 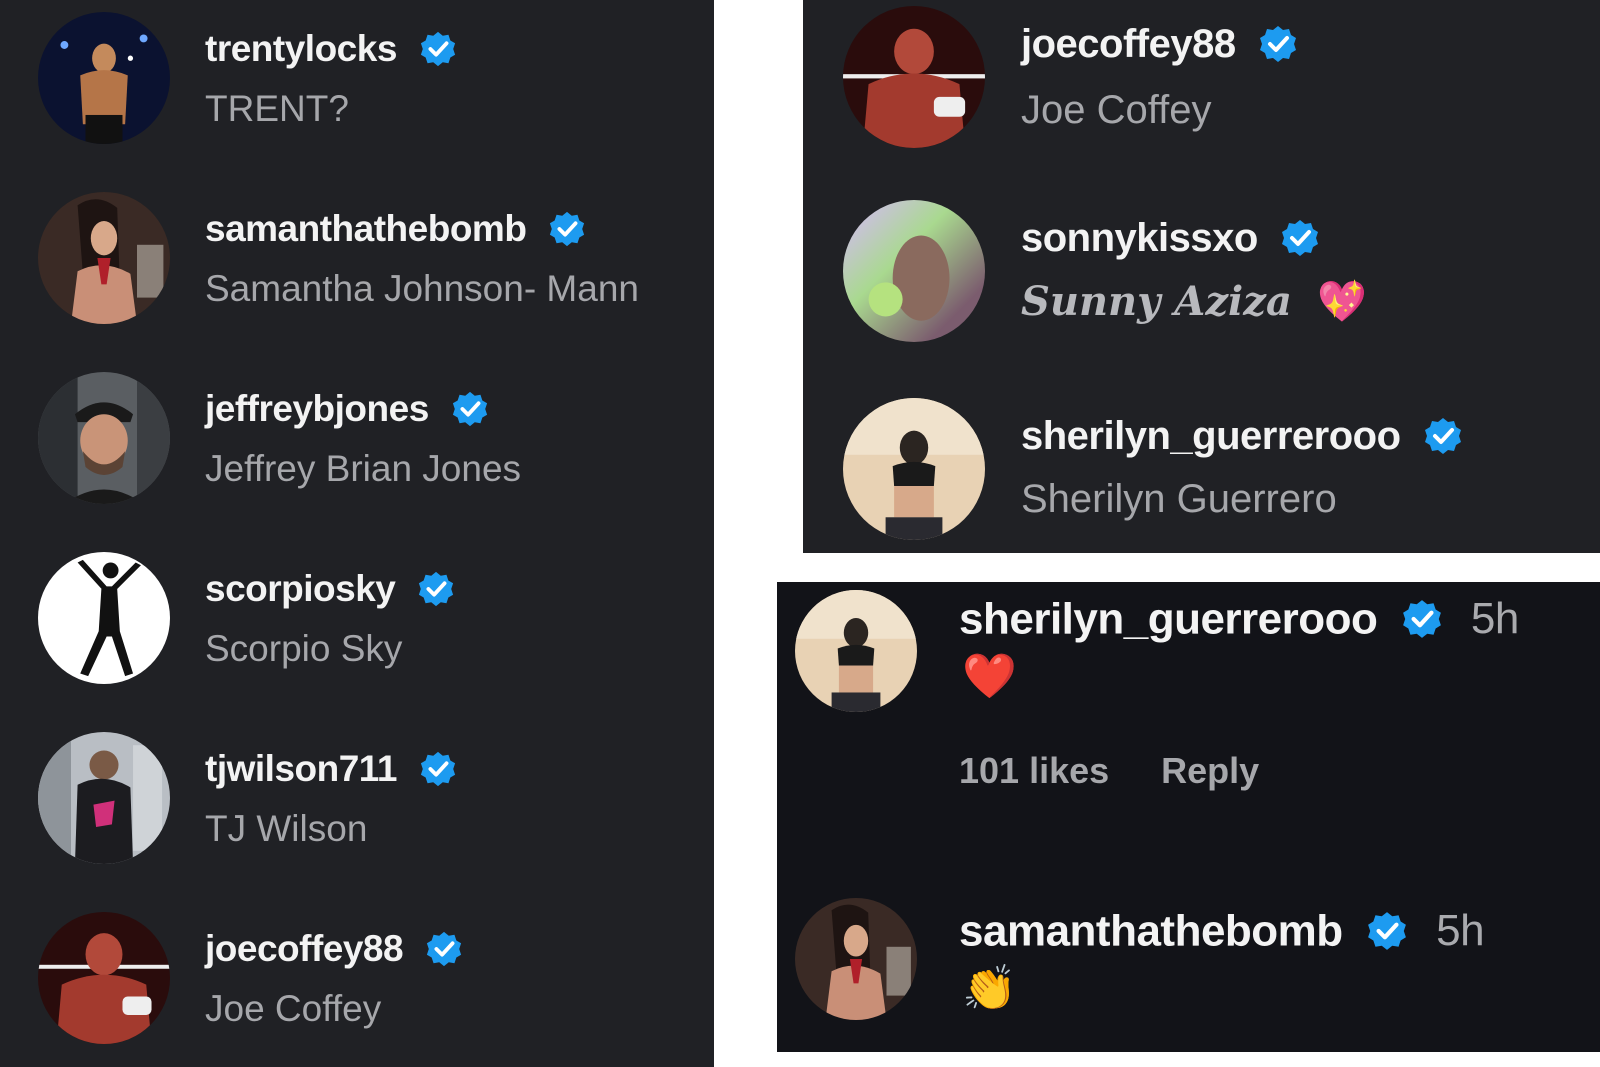 I want to click on full-name: Sherilyn Guerrero, so click(x=1179, y=499).